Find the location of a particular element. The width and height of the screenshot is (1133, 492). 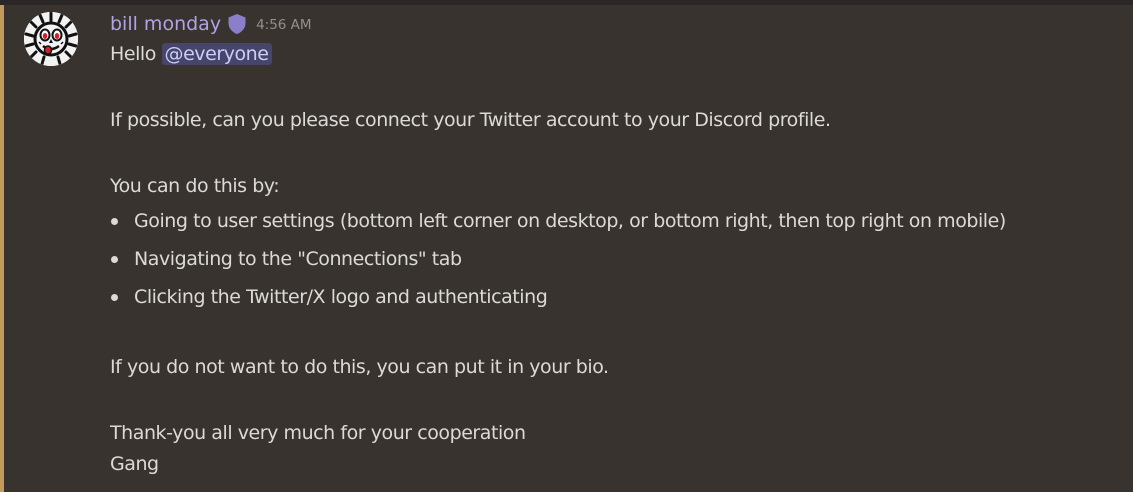

message-header: bill monday 4:56 AM is located at coordinates (616, 24).